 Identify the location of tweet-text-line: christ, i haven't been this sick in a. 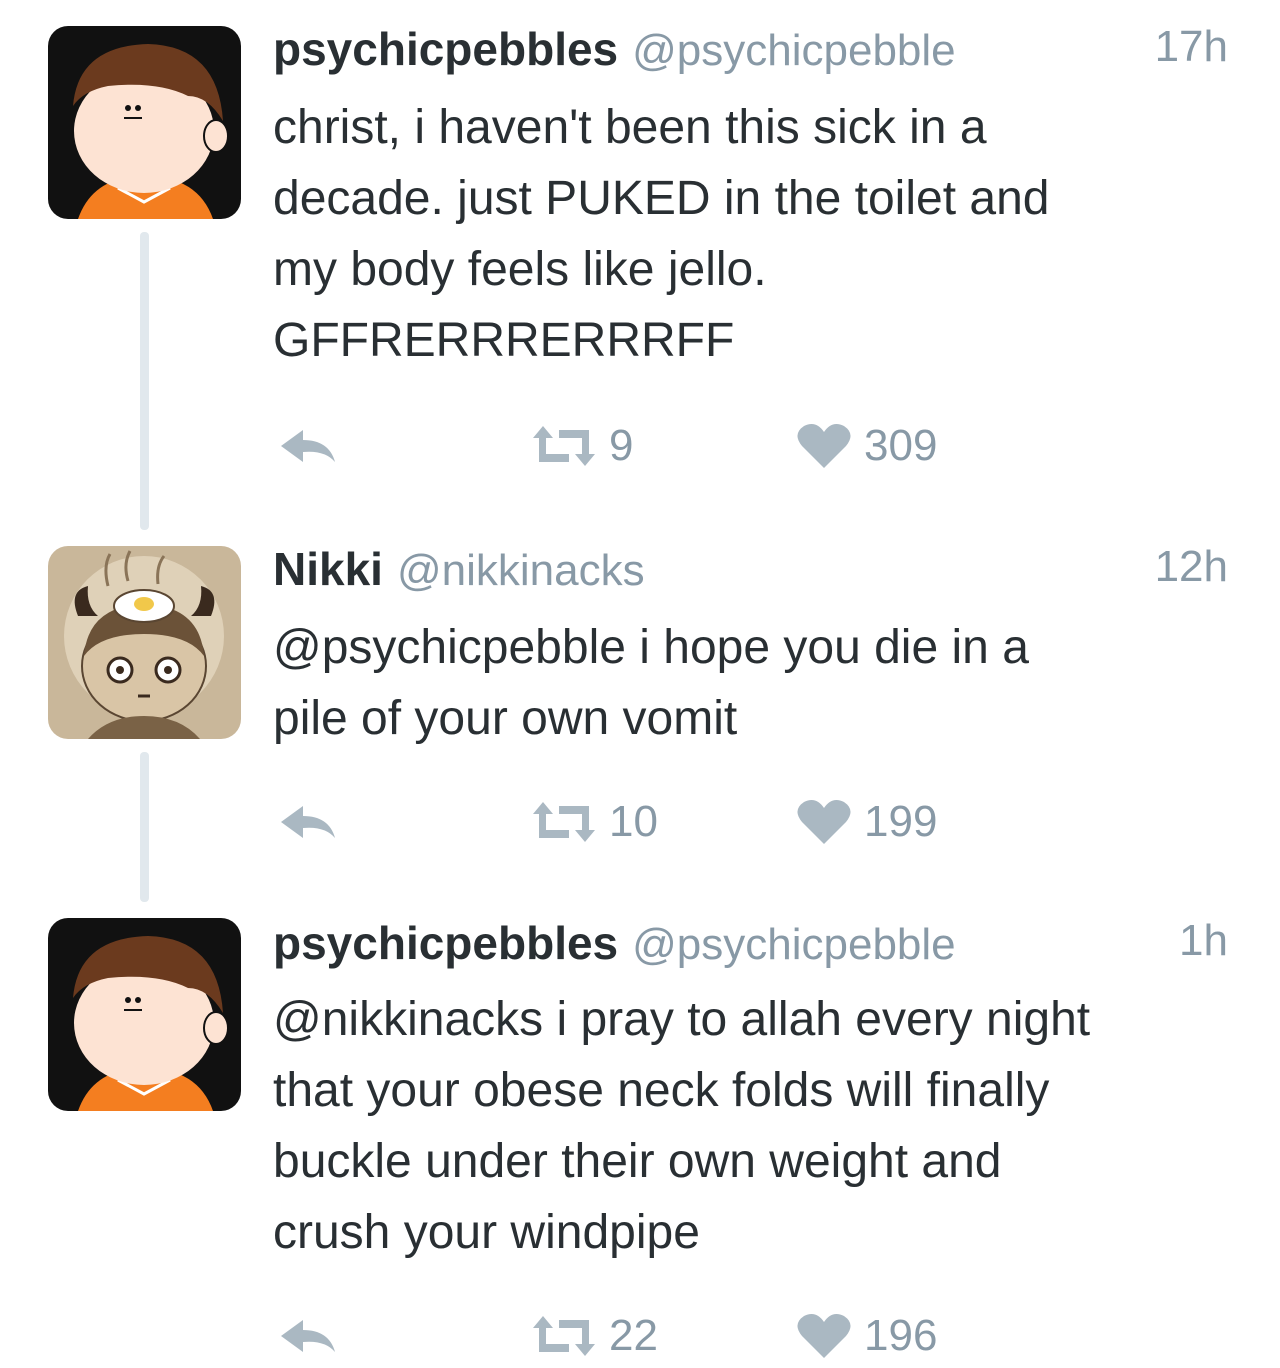
(630, 127).